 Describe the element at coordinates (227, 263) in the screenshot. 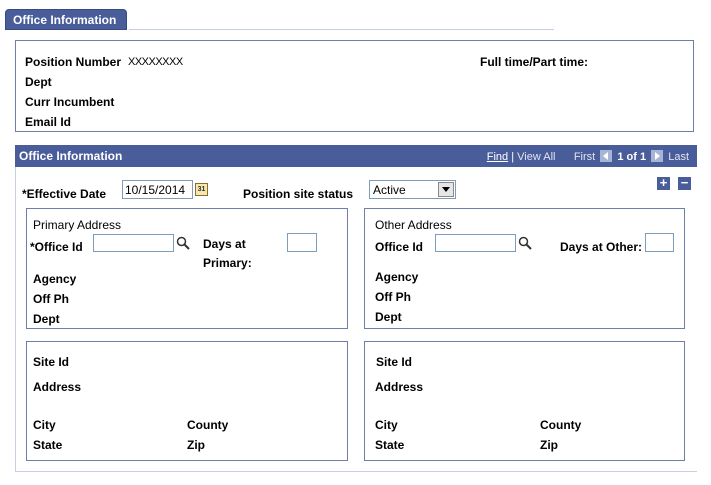

I see `days-at-primary-label-line2: Primary:` at that location.